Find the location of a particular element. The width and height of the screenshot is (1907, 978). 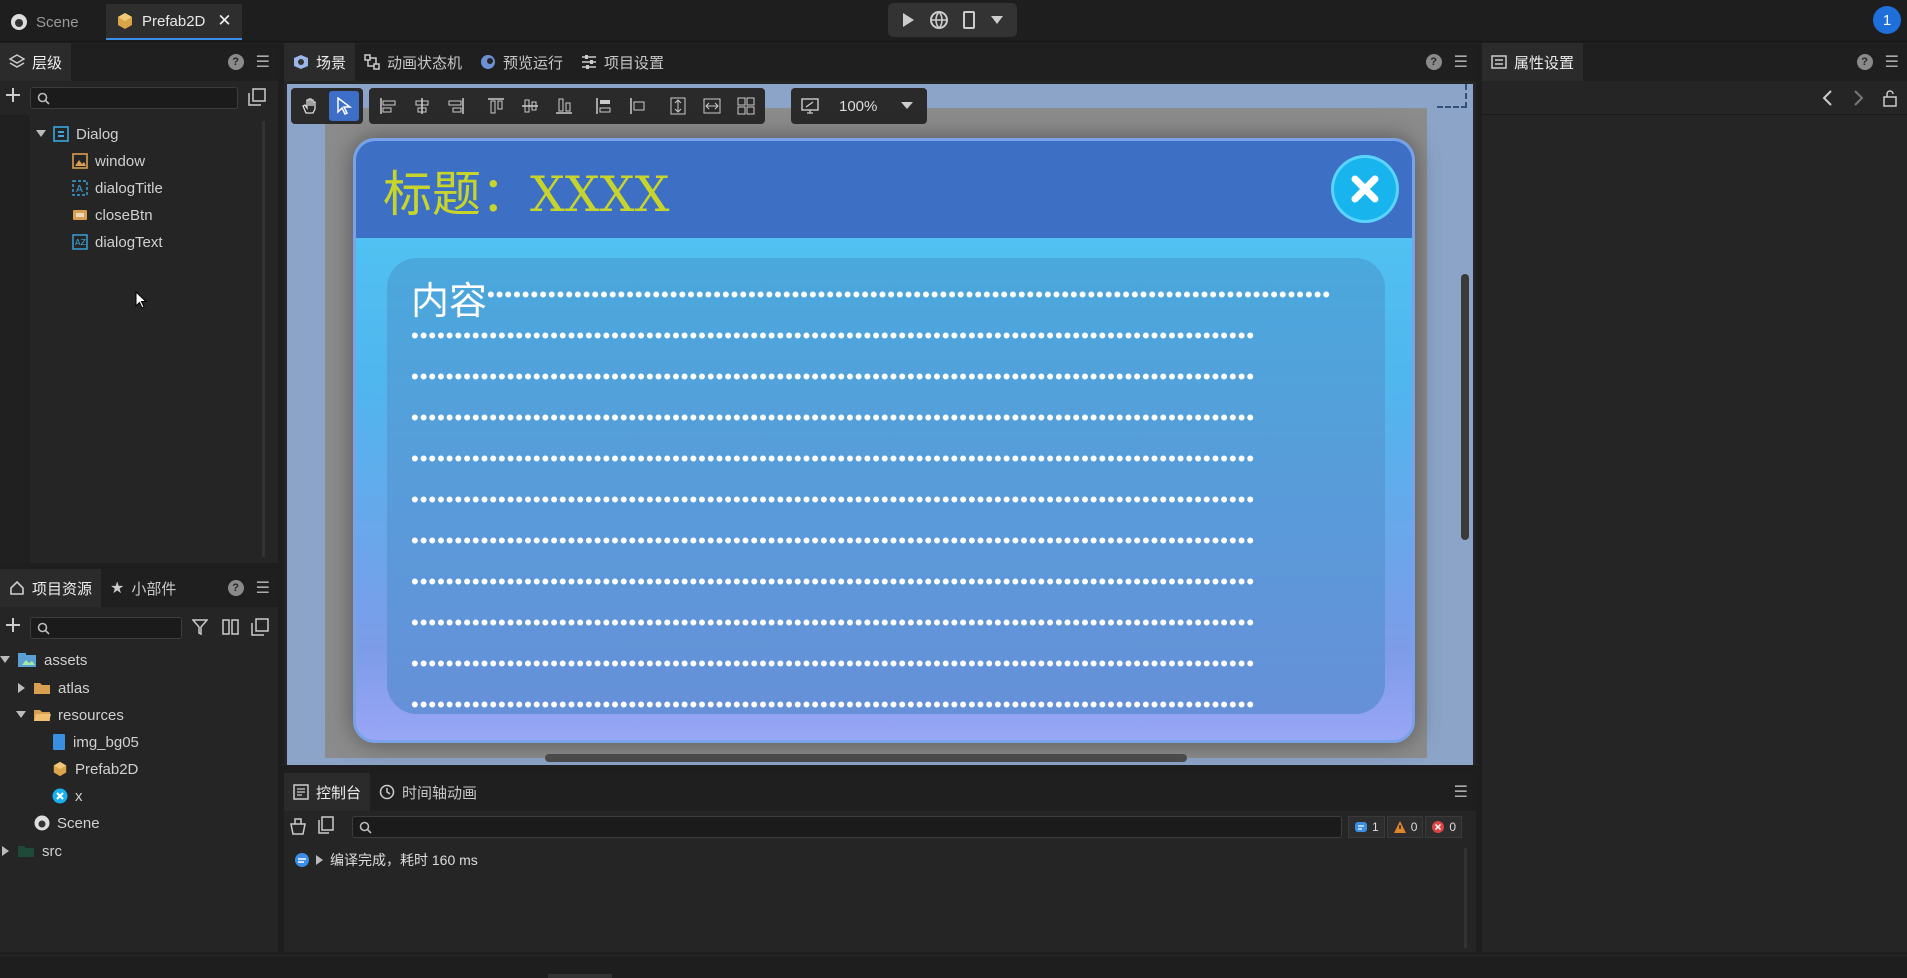

tab-preview-run: 预览运行 is located at coordinates (521, 62).